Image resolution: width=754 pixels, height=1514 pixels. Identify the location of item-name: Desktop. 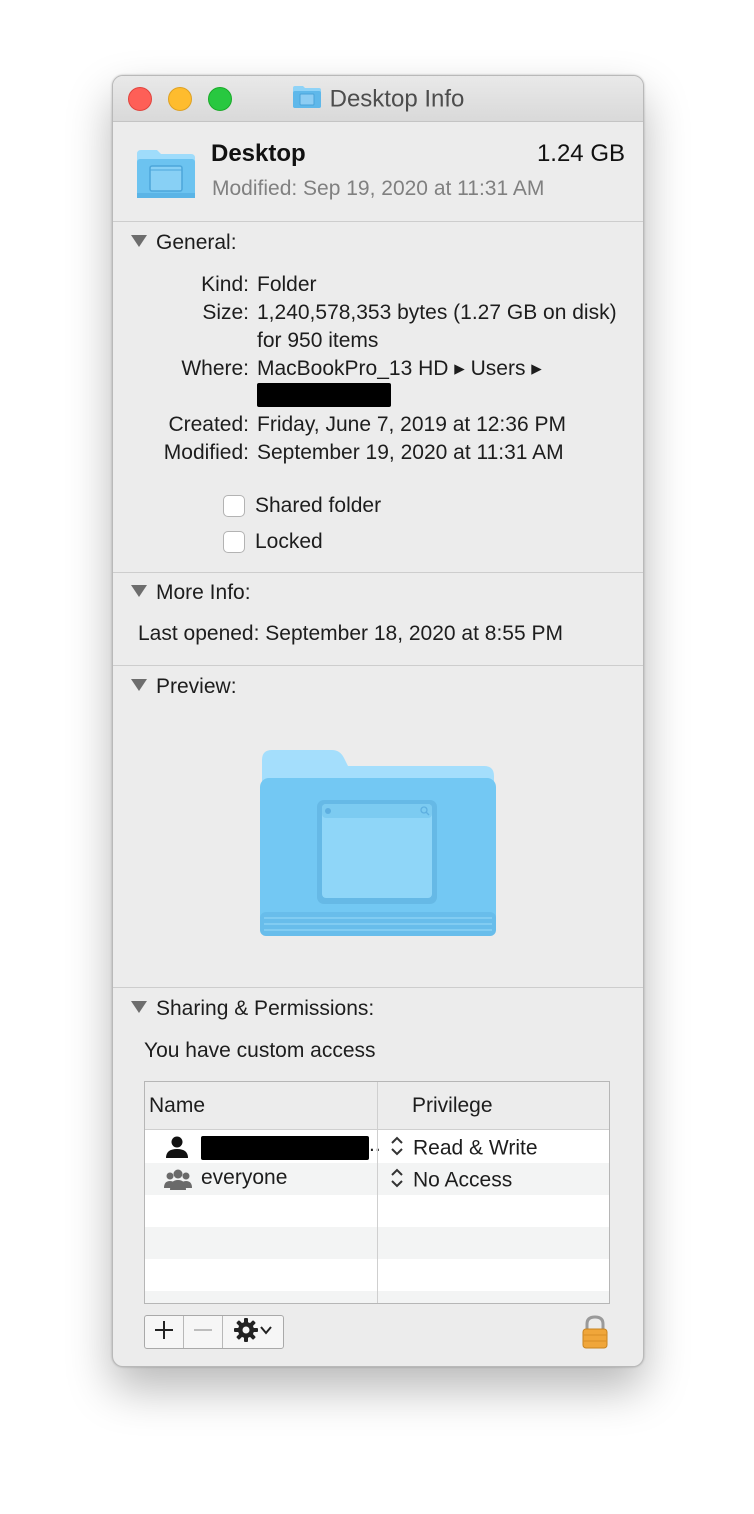
(258, 153).